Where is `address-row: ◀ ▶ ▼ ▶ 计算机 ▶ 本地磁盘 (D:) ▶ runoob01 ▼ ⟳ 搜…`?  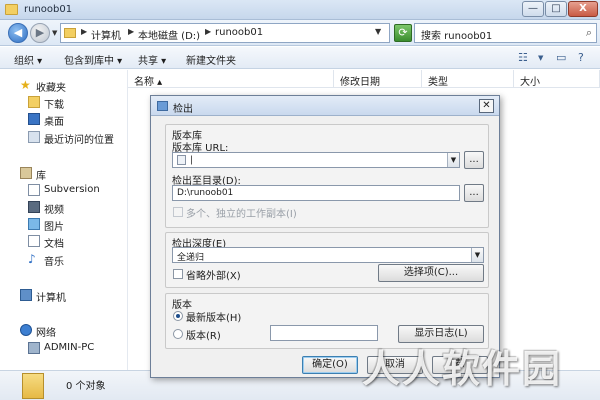
address-row: ◀ ▶ ▼ ▶ 计算机 ▶ 本地磁盘 (D:) ▶ runoob01 ▼ ⟳ 搜… is located at coordinates (300, 33).